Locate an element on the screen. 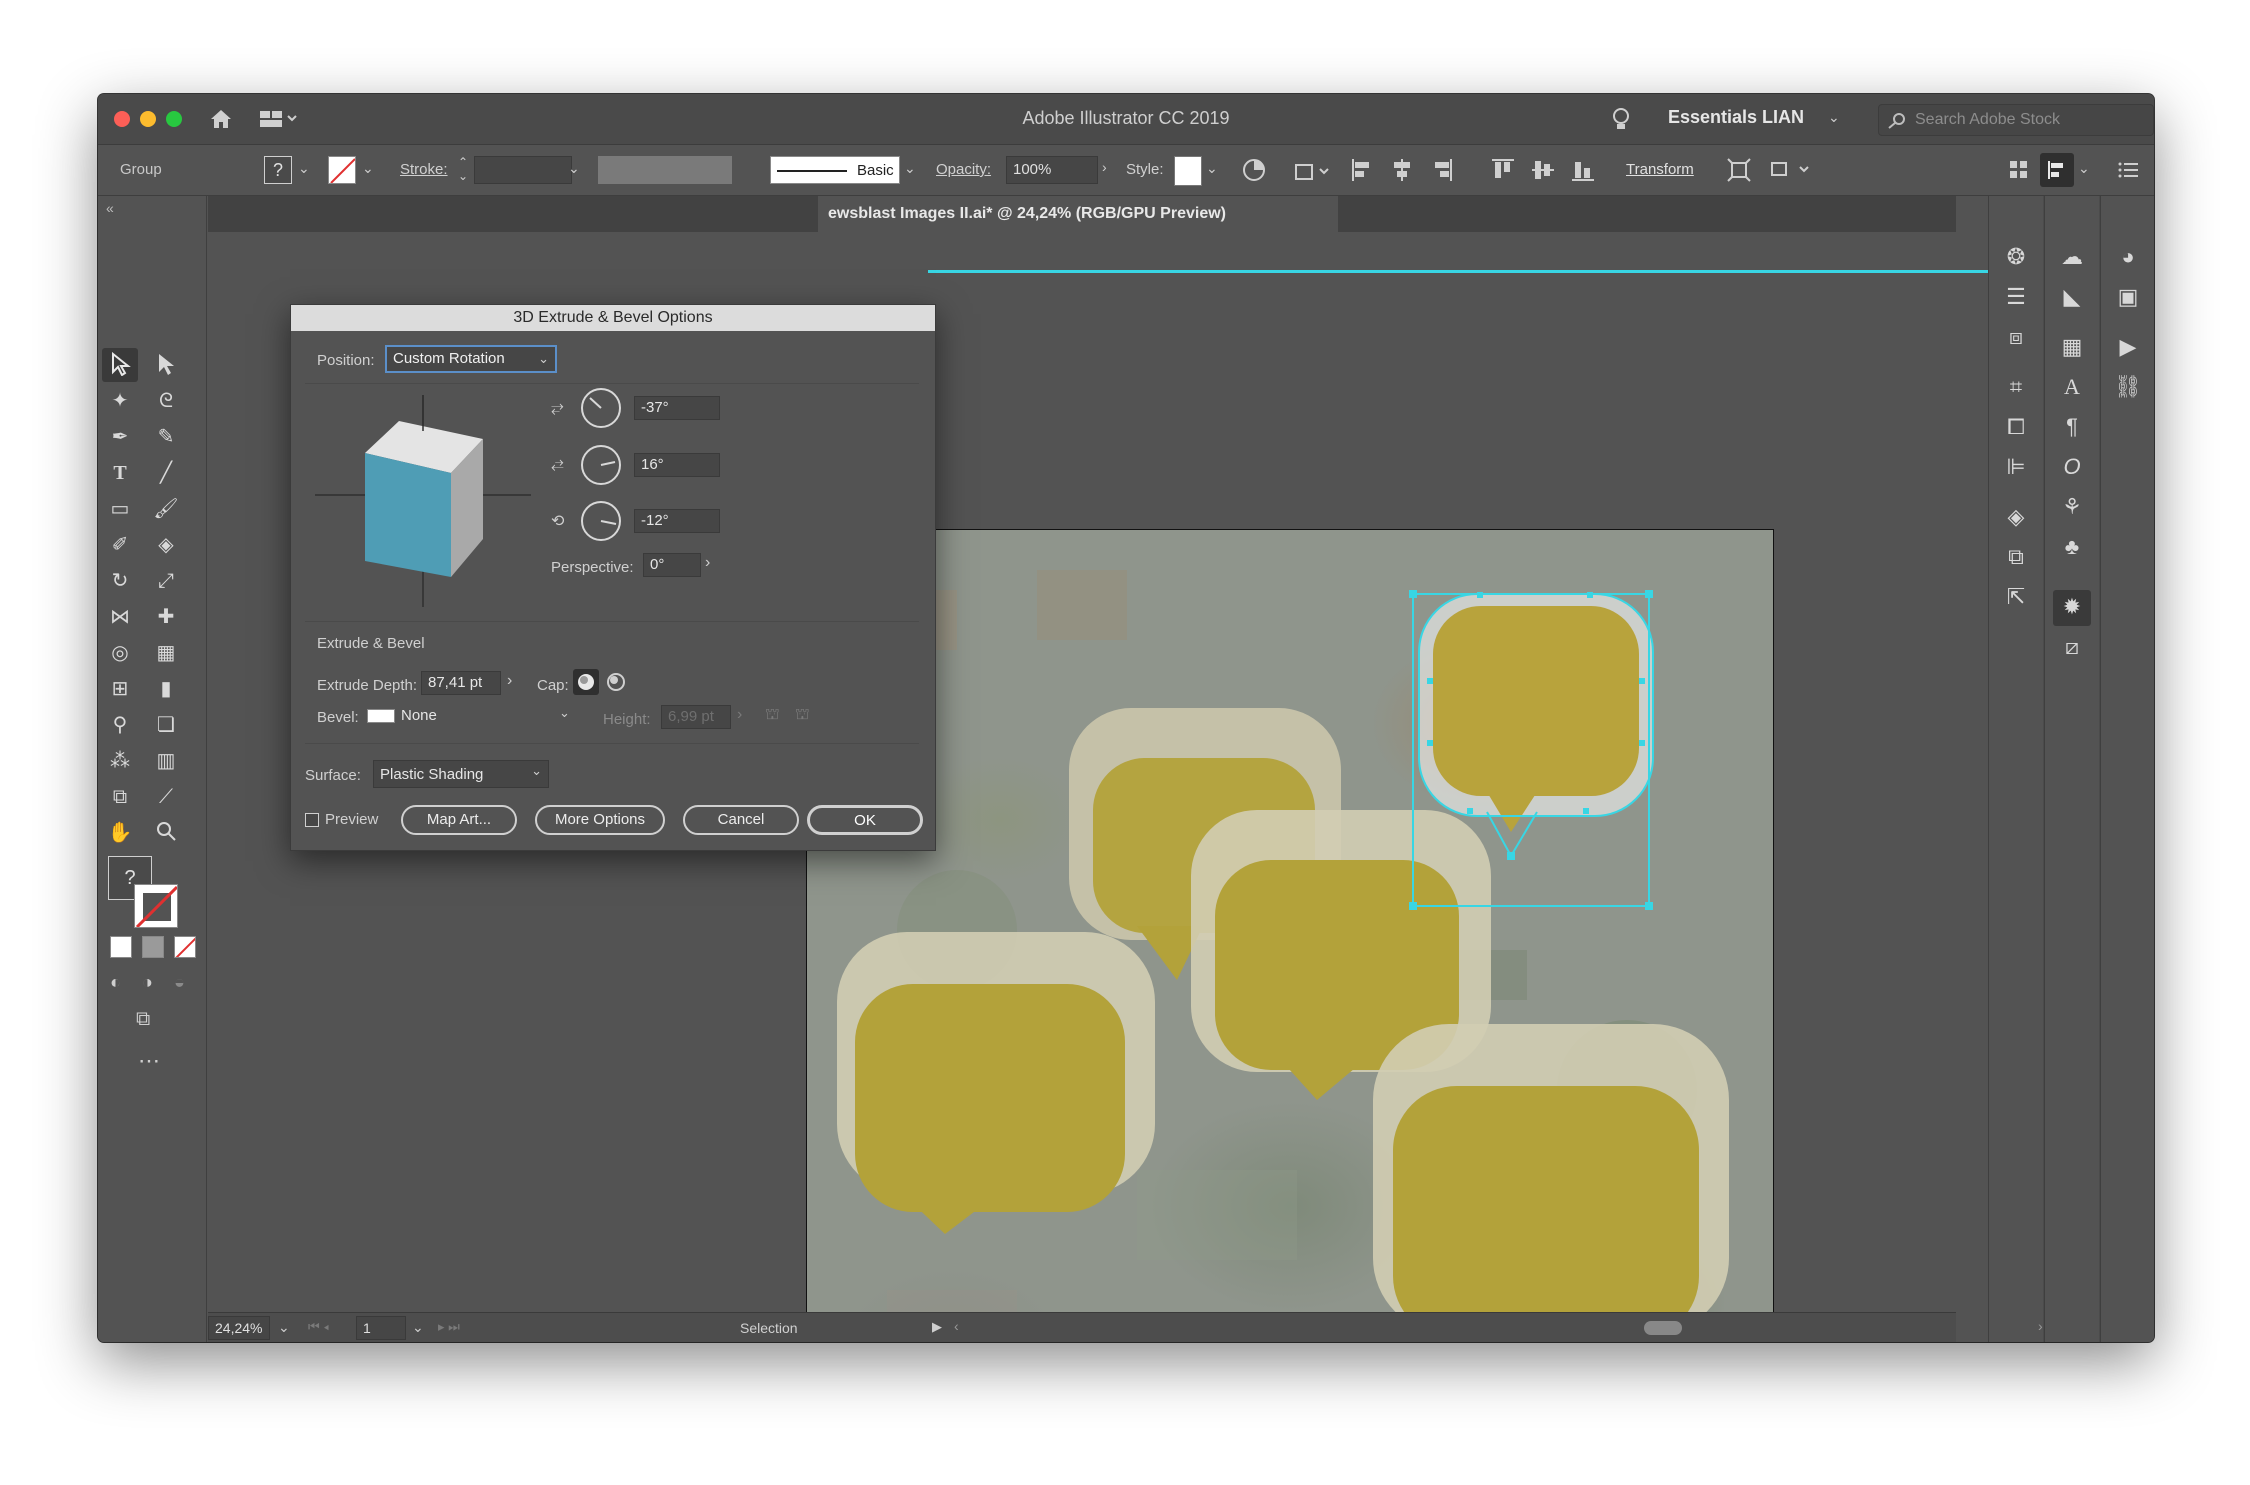 This screenshot has width=2250, height=1485. preview-checkbox is located at coordinates (312, 820).